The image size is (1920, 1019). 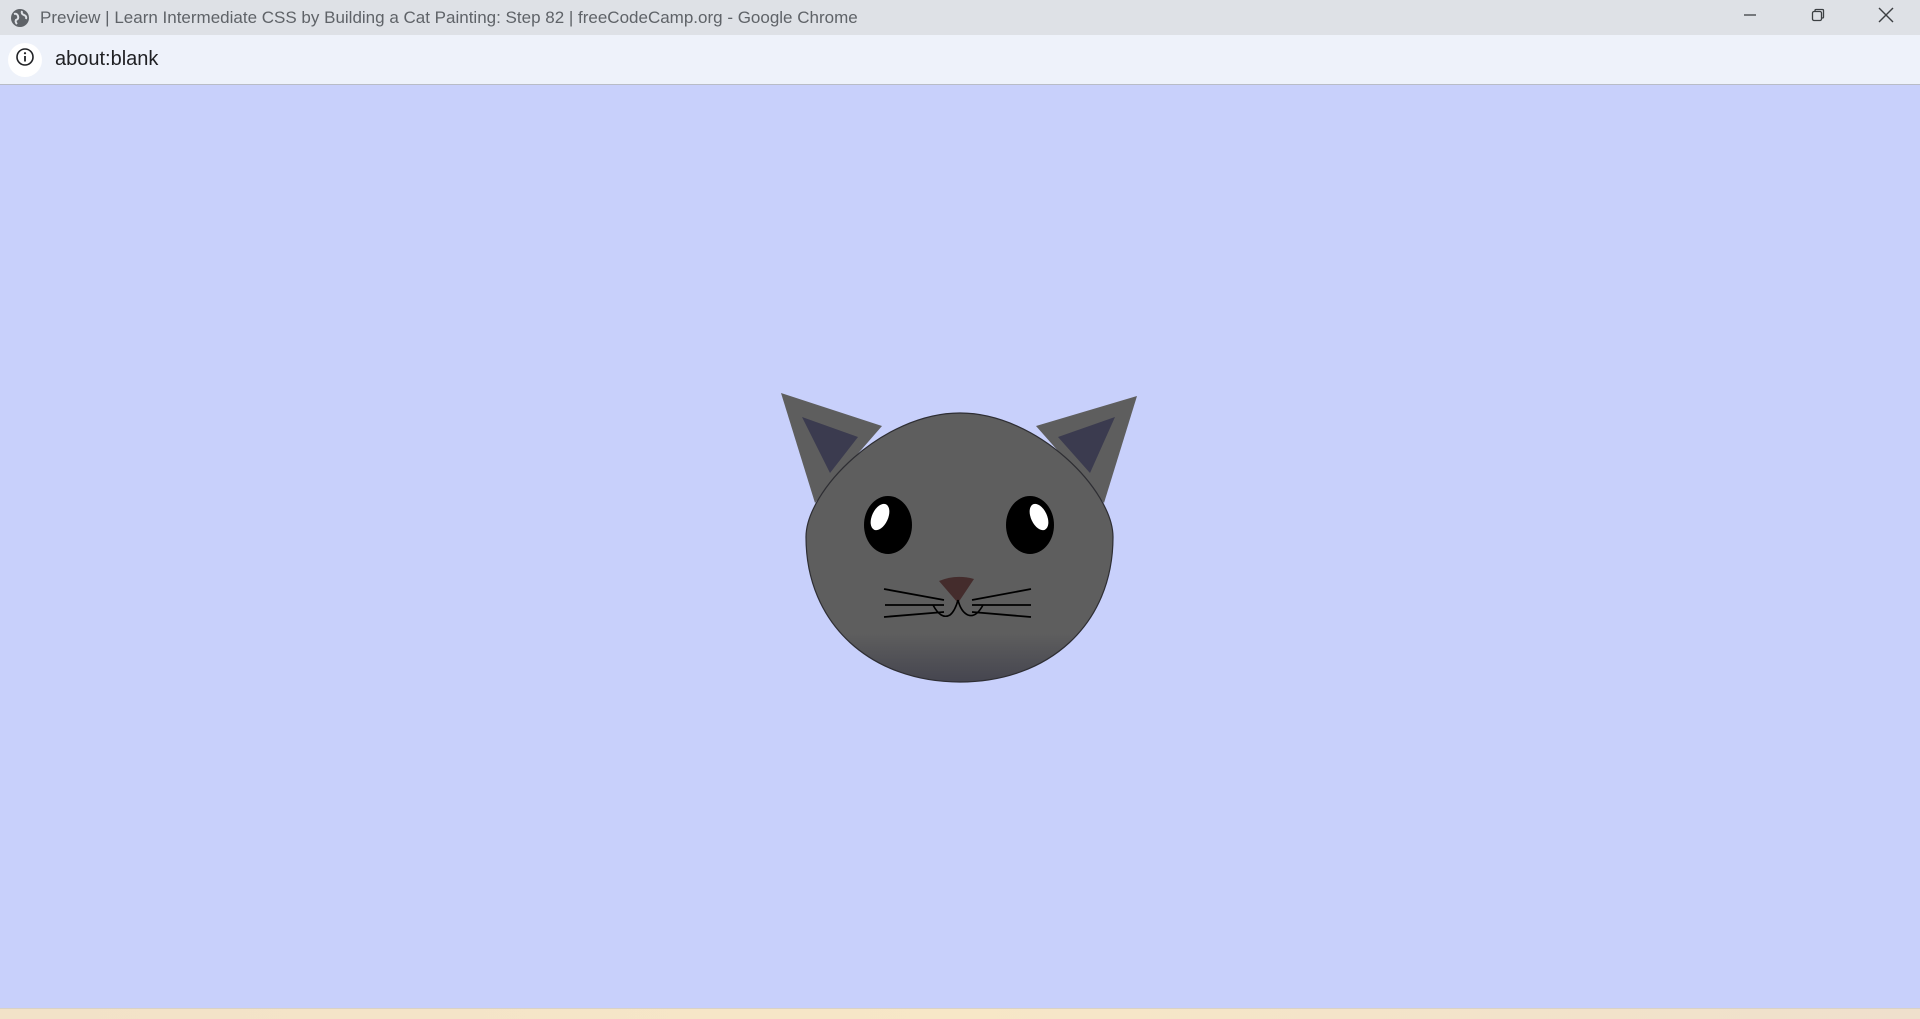 I want to click on cat-painting, so click(x=959, y=538).